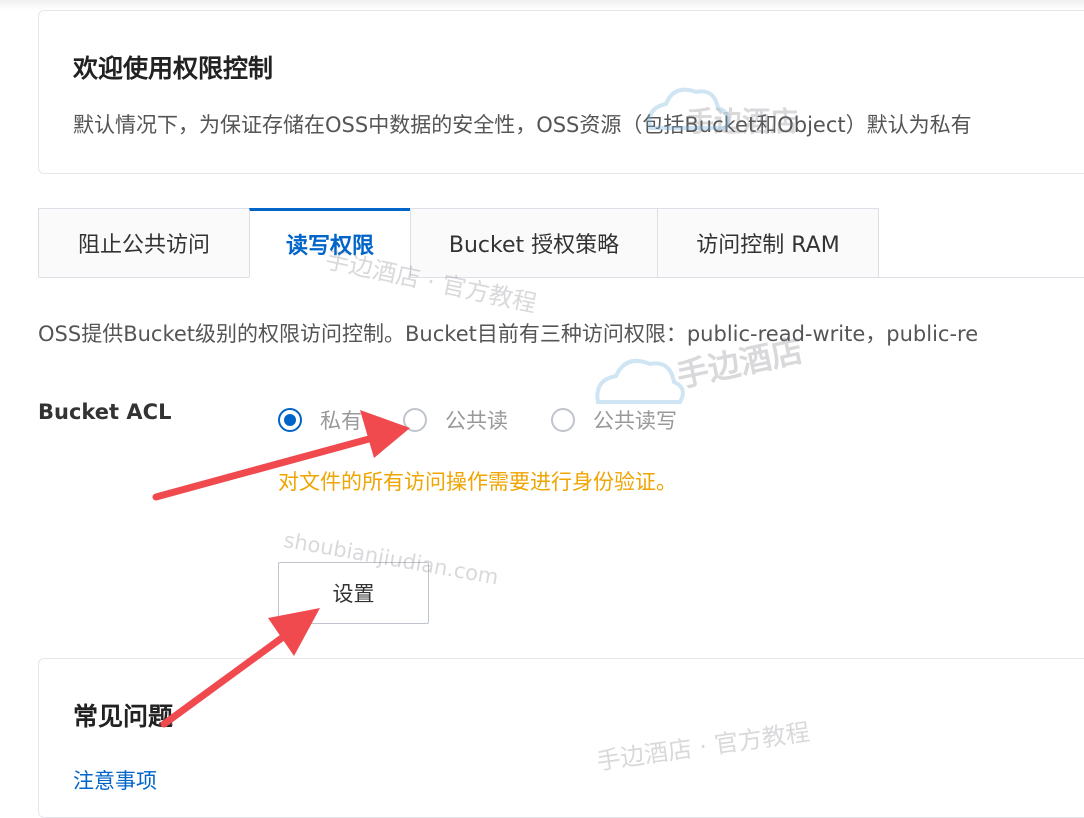  Describe the element at coordinates (330, 243) in the screenshot. I see `tab-read-write-permission: 读写权限` at that location.